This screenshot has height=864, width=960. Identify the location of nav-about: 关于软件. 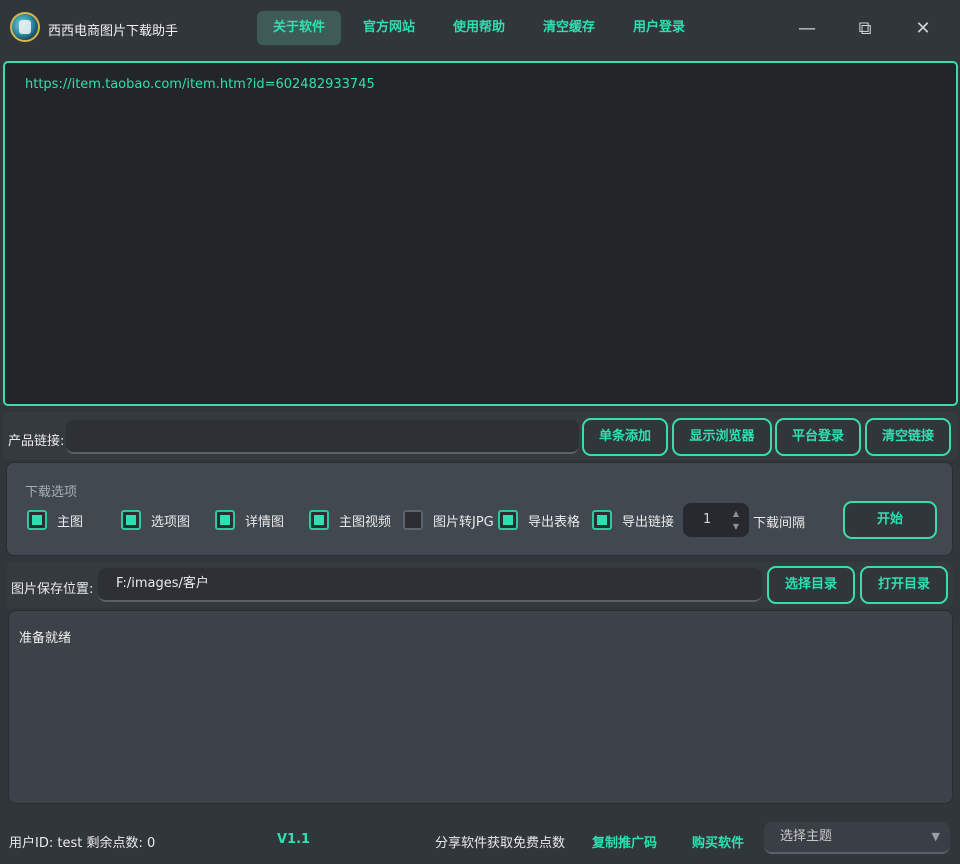
(299, 28).